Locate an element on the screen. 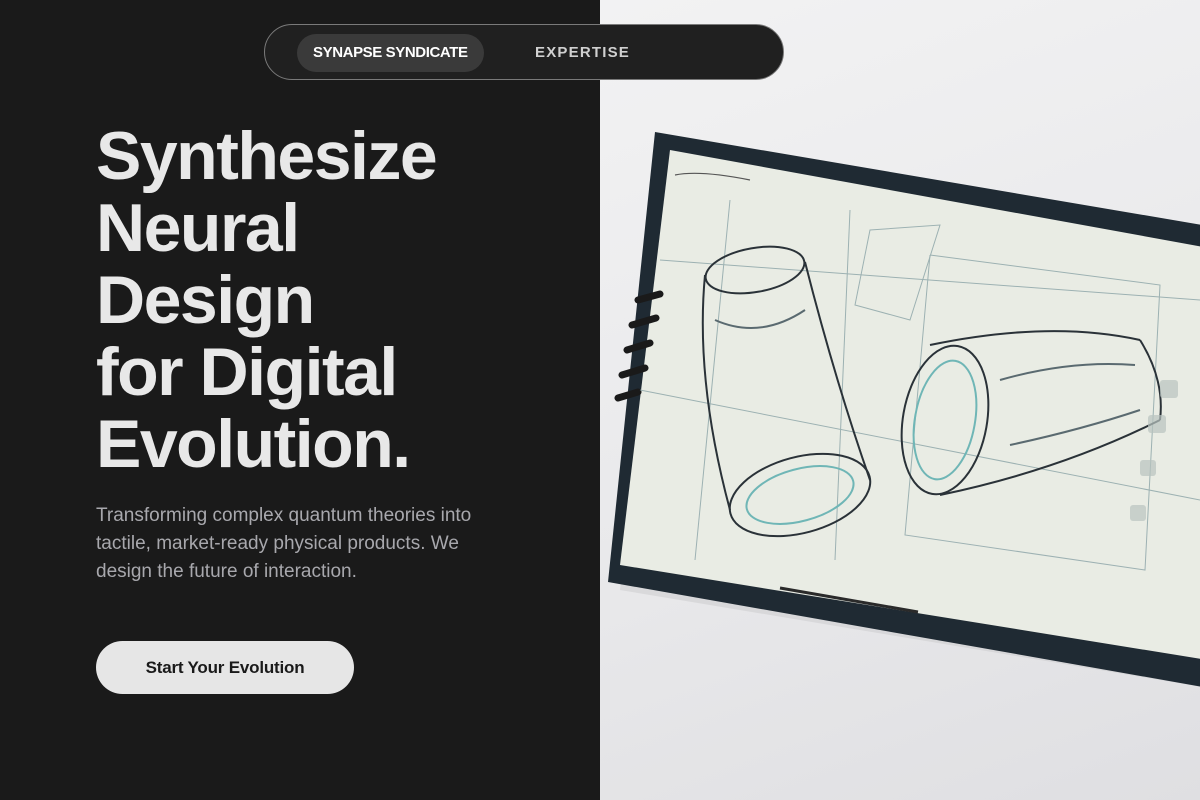 The image size is (1200, 800). nav-link-expertise: EXPERTISE is located at coordinates (582, 53).